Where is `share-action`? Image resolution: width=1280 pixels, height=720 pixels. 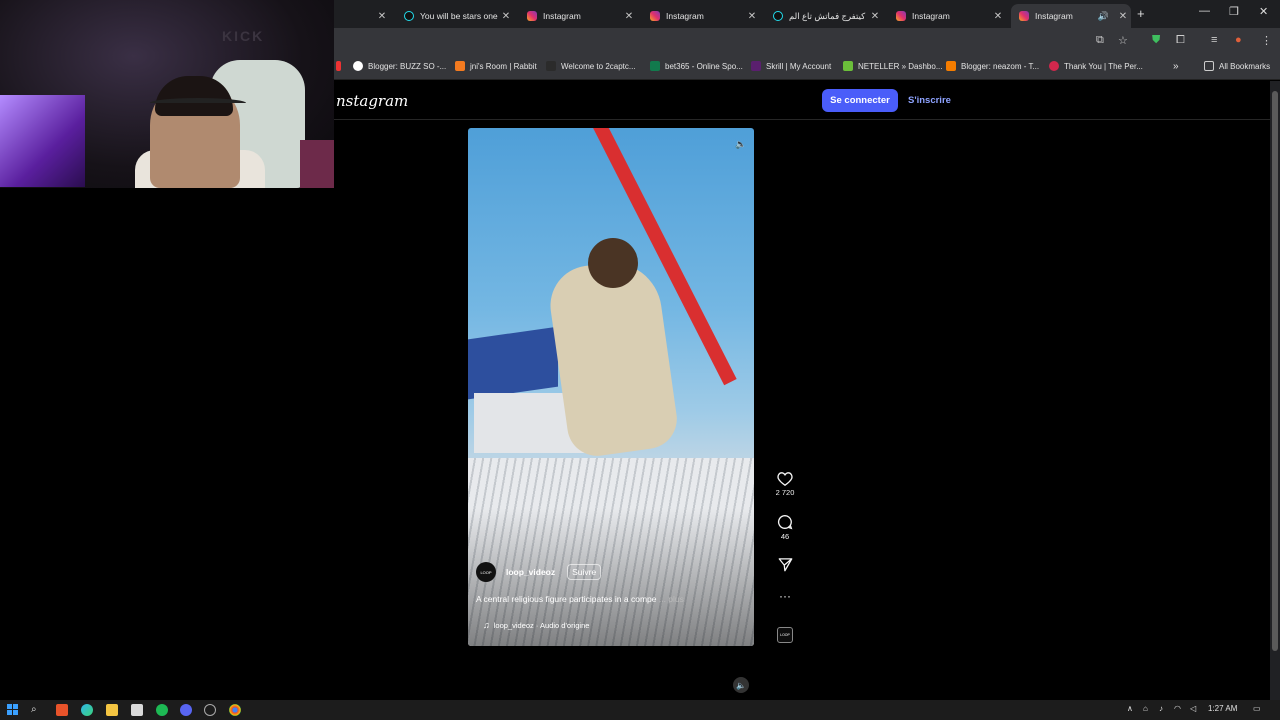
share-action is located at coordinates (785, 564).